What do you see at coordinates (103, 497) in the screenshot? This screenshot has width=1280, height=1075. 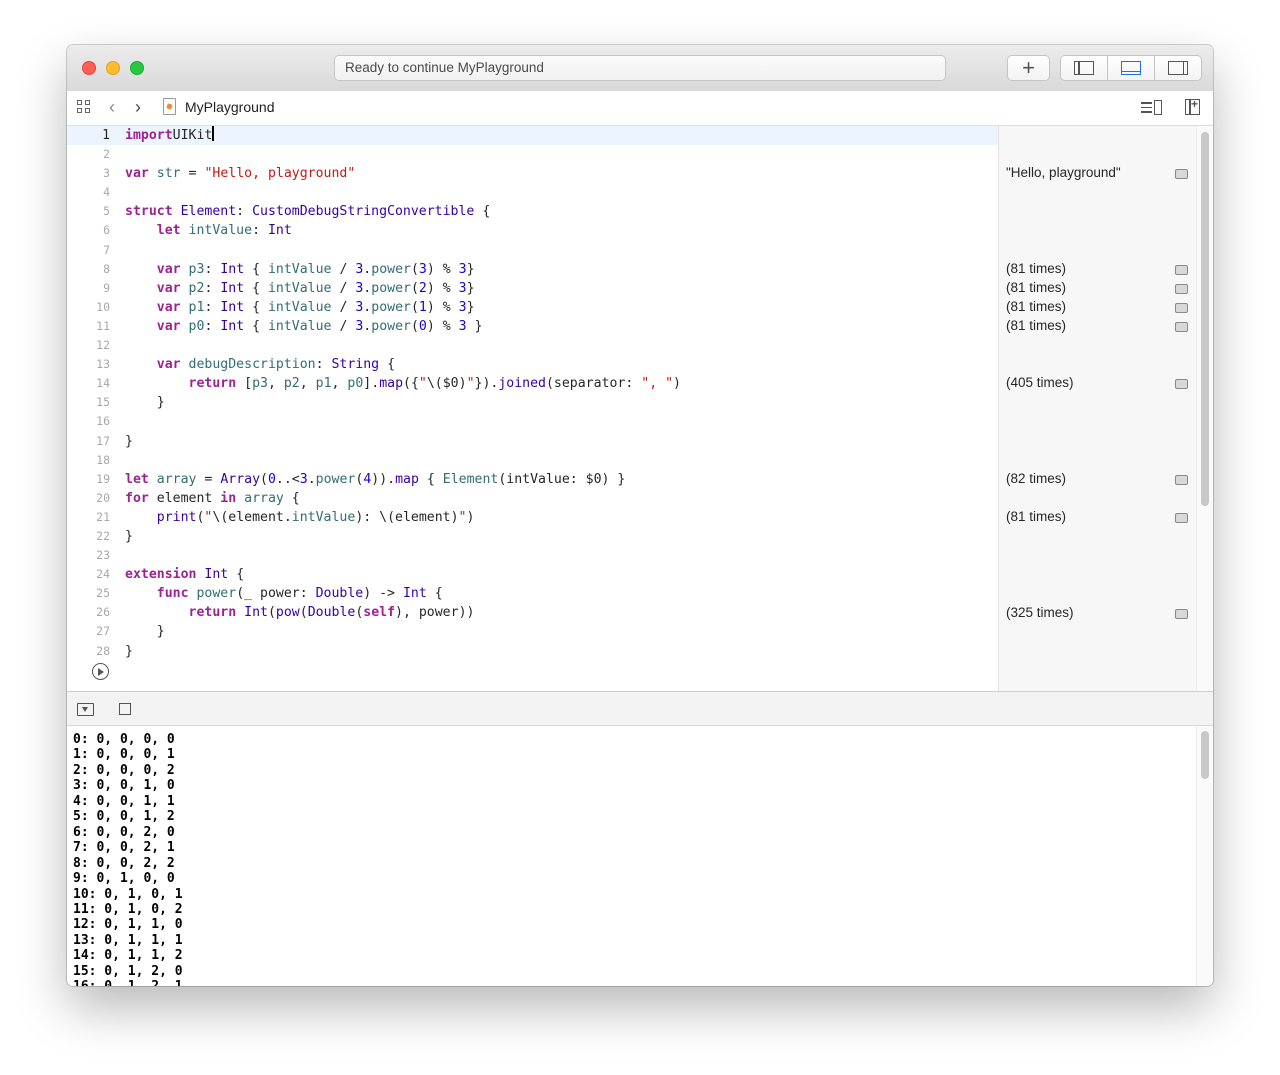 I see `line-number: 20` at bounding box center [103, 497].